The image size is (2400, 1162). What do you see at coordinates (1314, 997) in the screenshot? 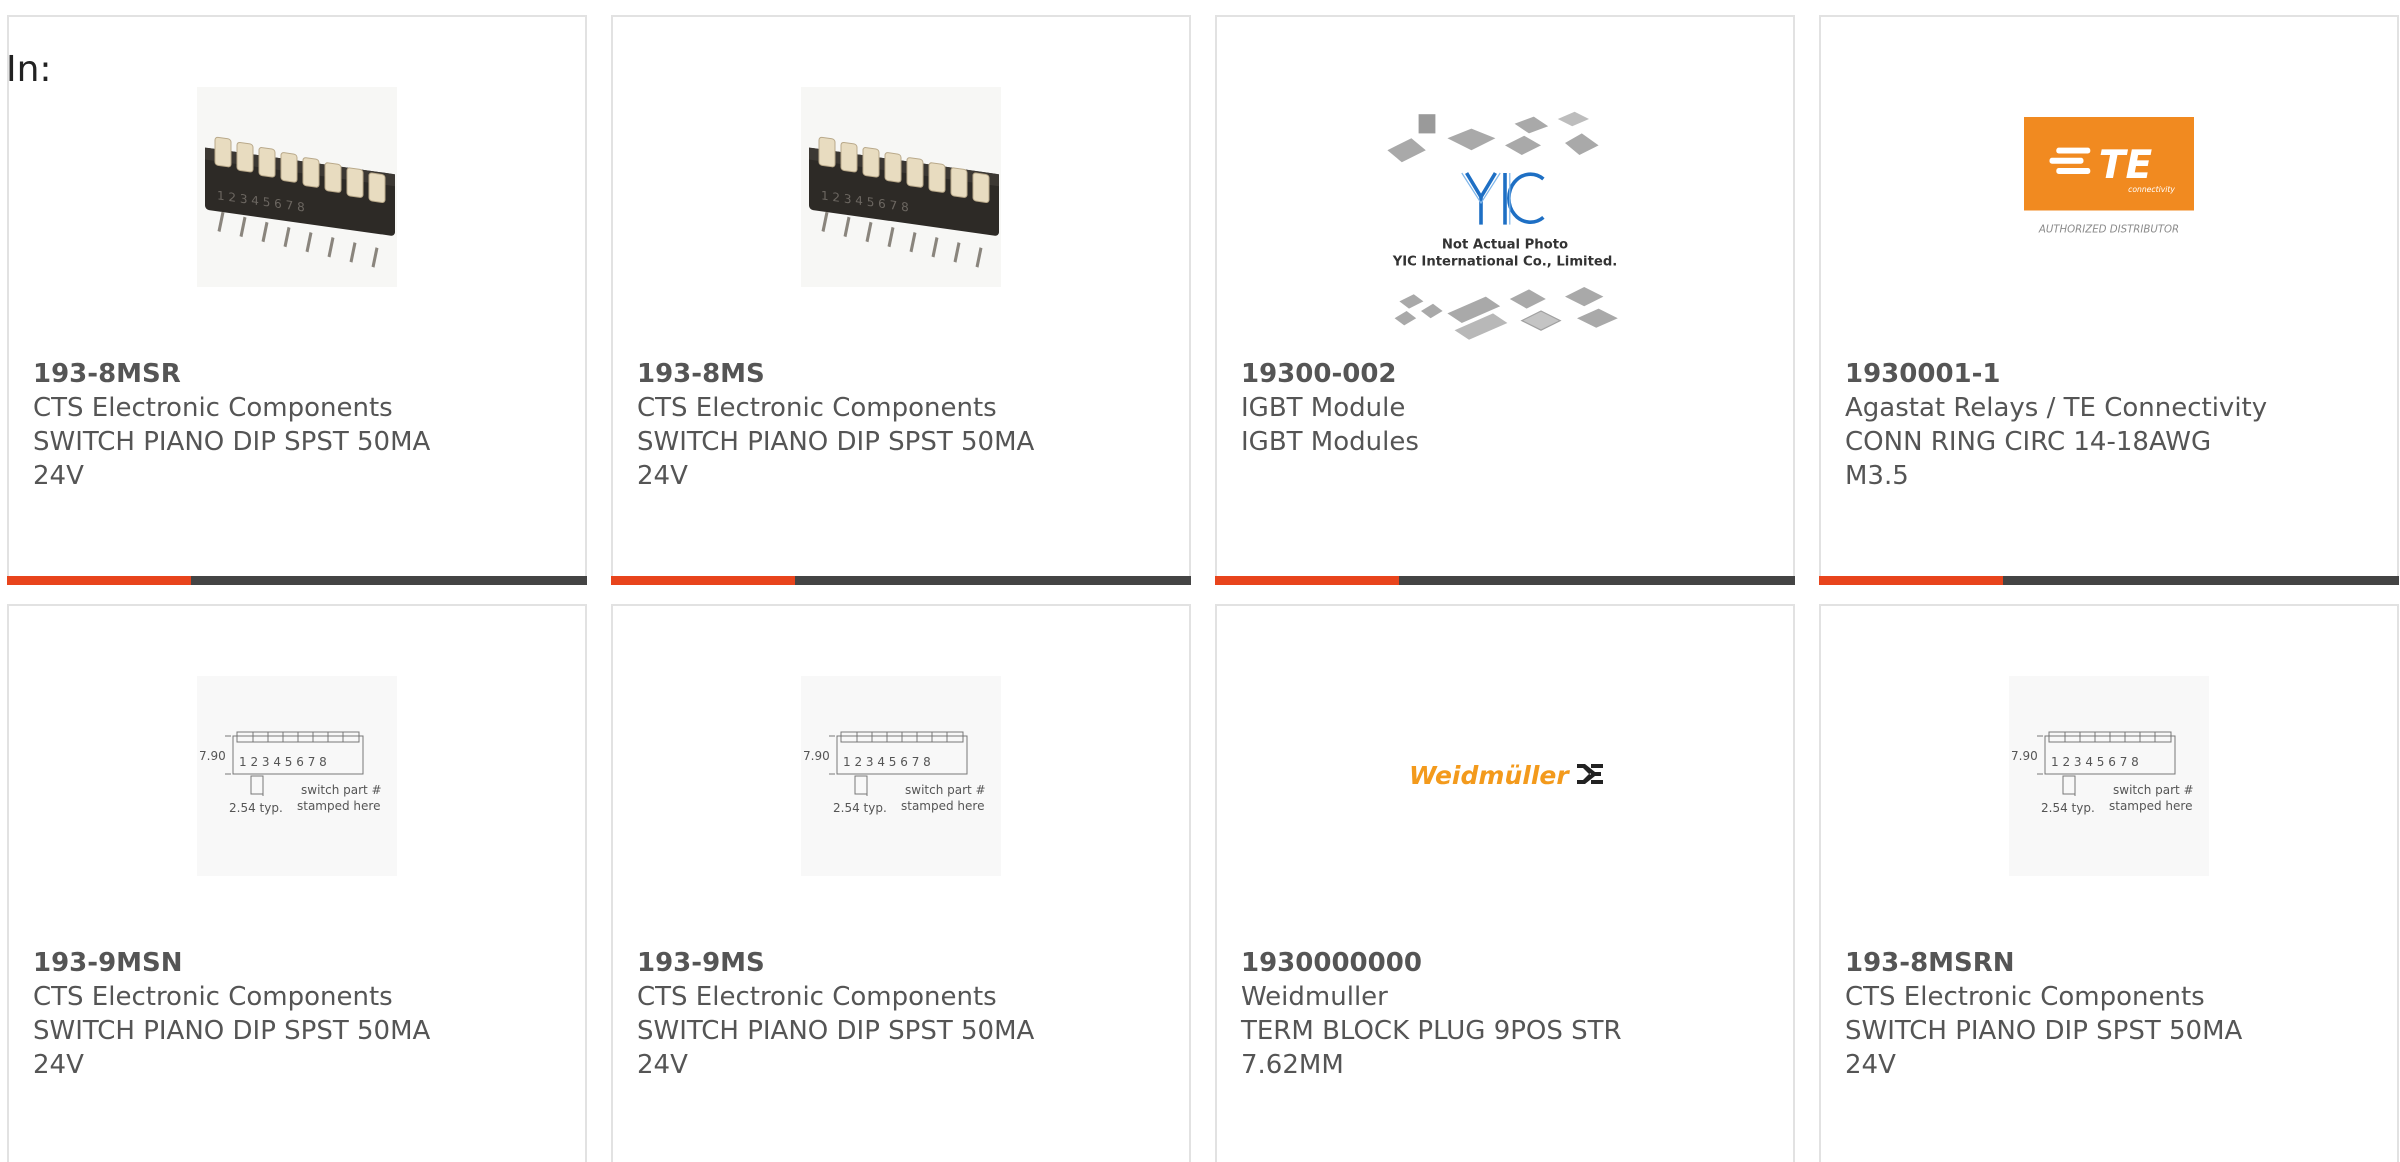
I see `manufacturer: Weidmuller` at bounding box center [1314, 997].